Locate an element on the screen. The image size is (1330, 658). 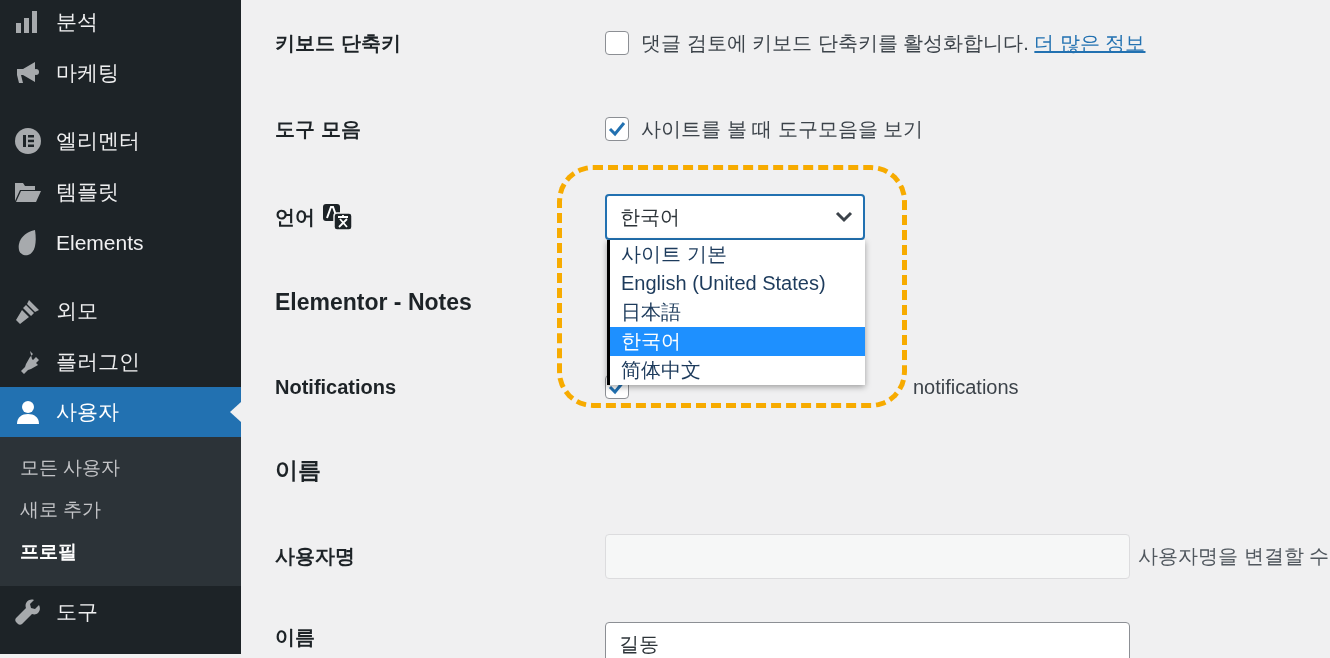
checkbox-label: notifications is located at coordinates (966, 387).